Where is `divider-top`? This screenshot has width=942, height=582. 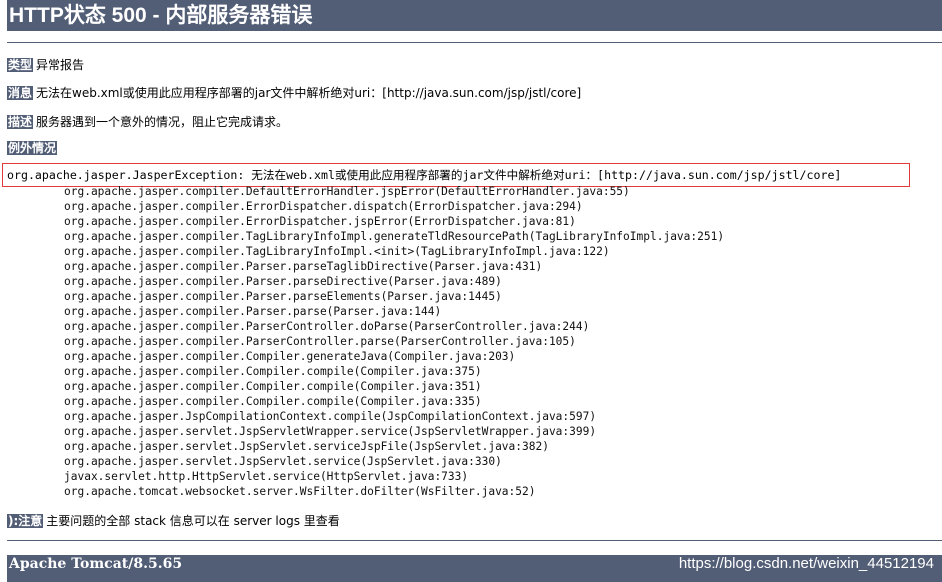
divider-top is located at coordinates (474, 42).